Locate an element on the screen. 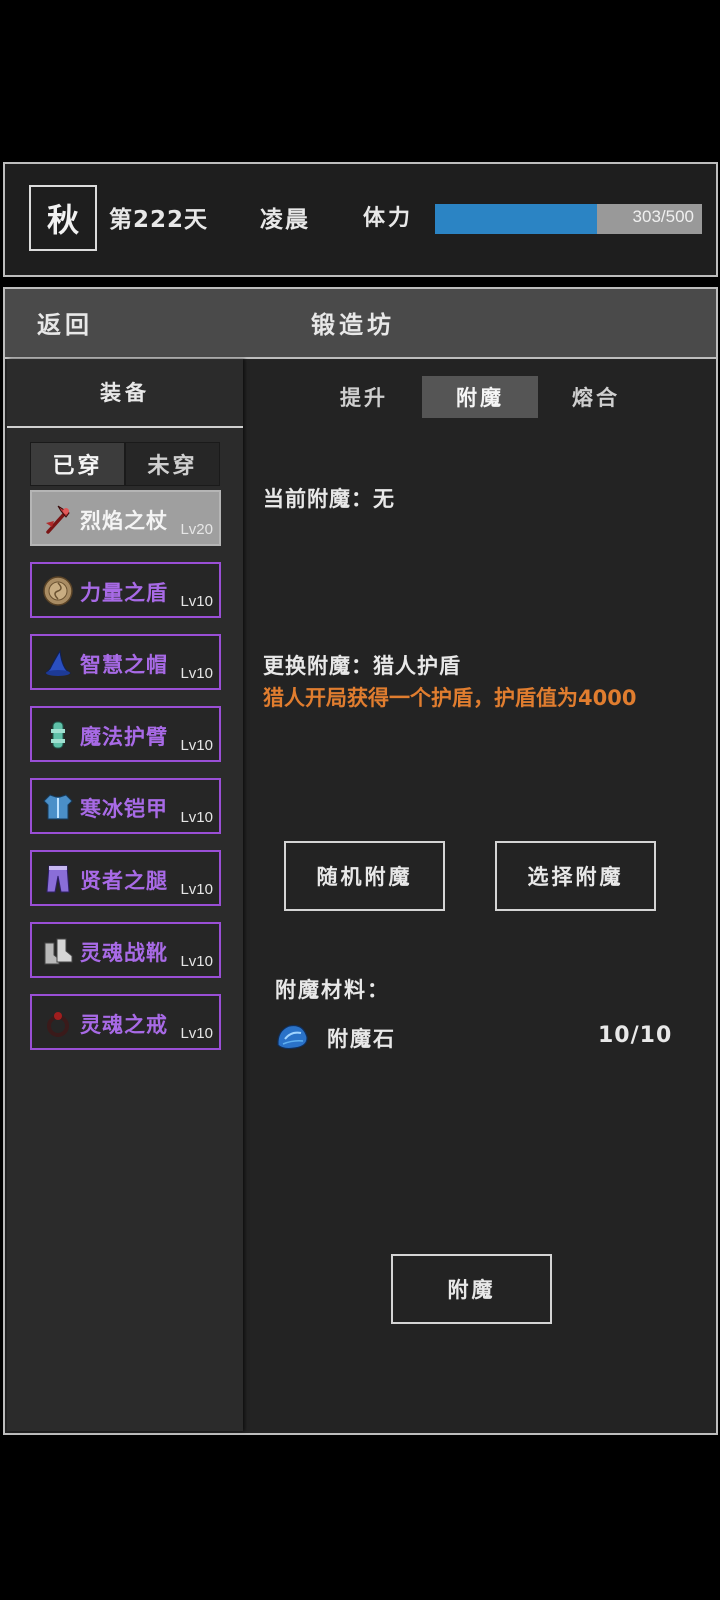  day-counter: 第222天 is located at coordinates (159, 220).